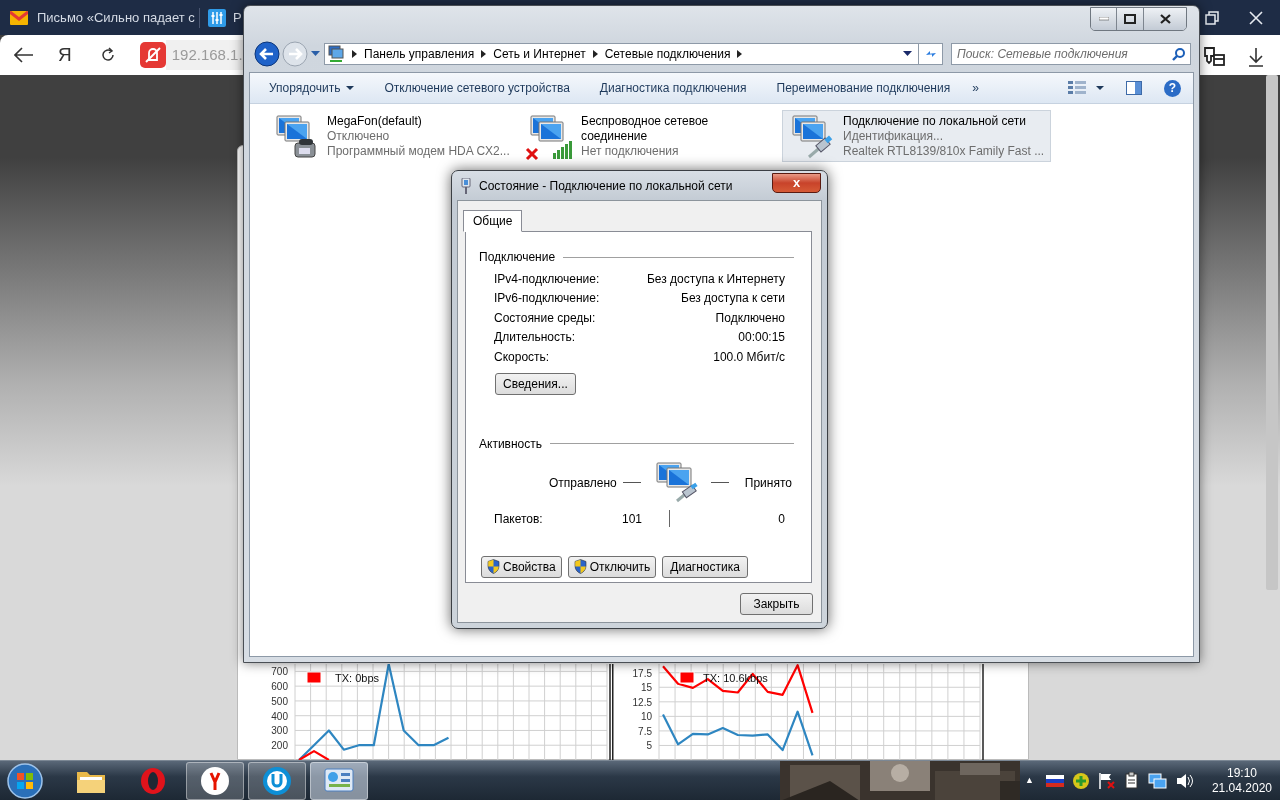  I want to click on key-icon, so click(1214, 57).